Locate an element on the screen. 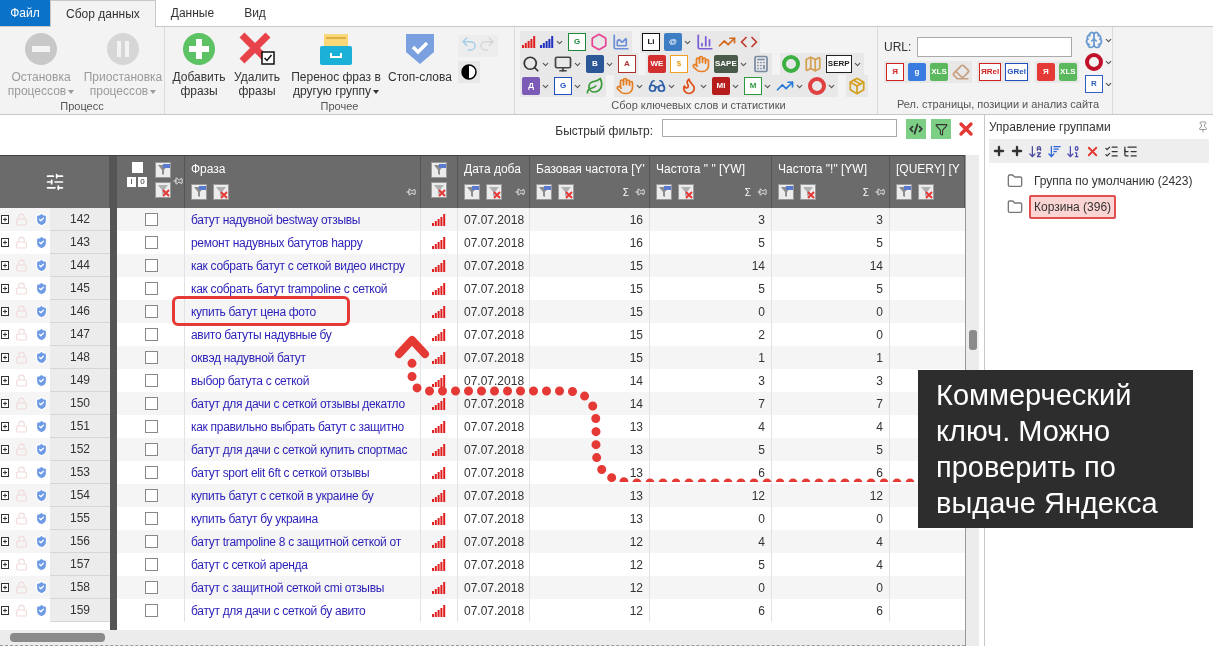  column-header: Фраза is located at coordinates (303, 169).